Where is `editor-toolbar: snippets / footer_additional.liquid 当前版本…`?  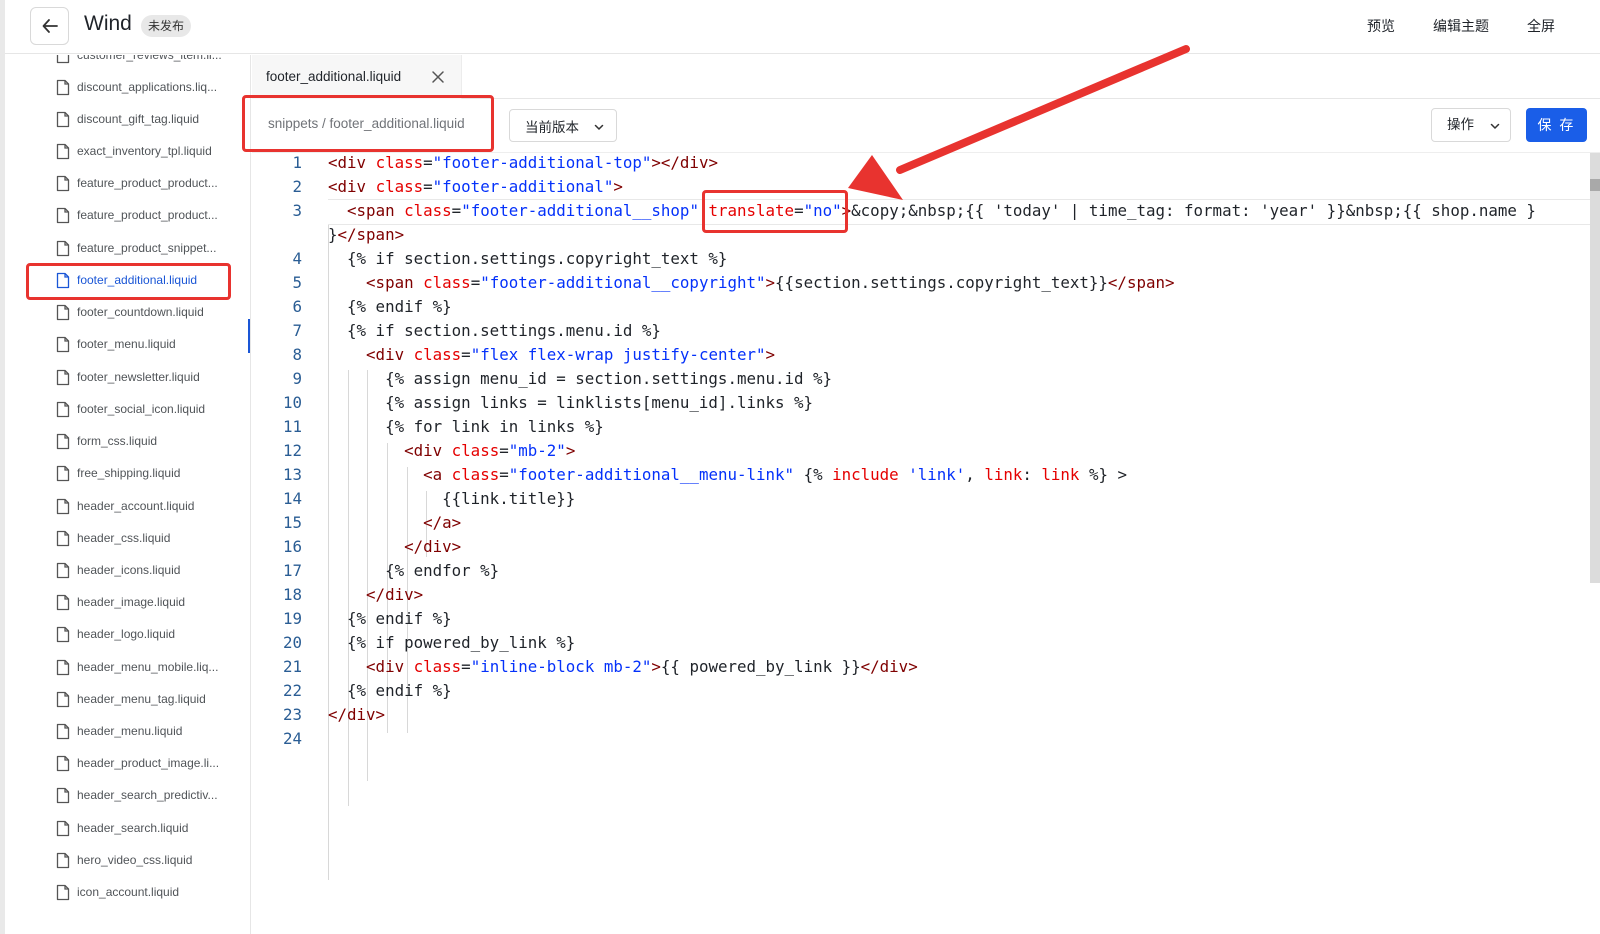
editor-toolbar: snippets / footer_additional.liquid 当前版本… is located at coordinates (926, 126).